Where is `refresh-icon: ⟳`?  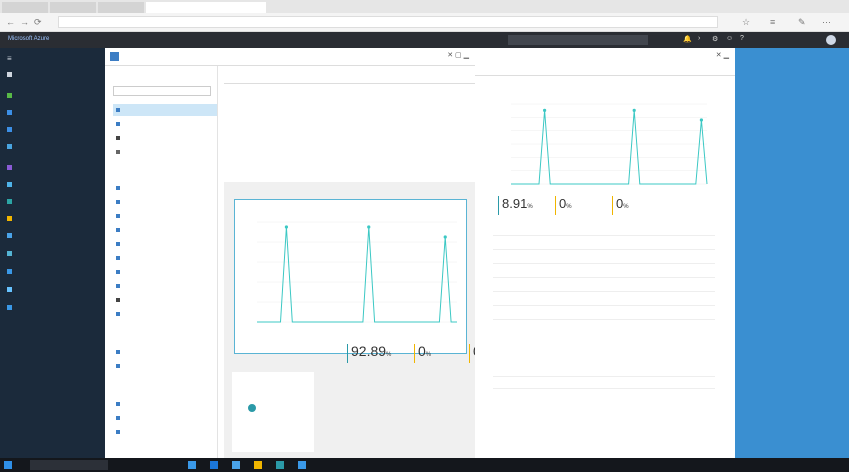 refresh-icon: ⟳ is located at coordinates (39, 22).